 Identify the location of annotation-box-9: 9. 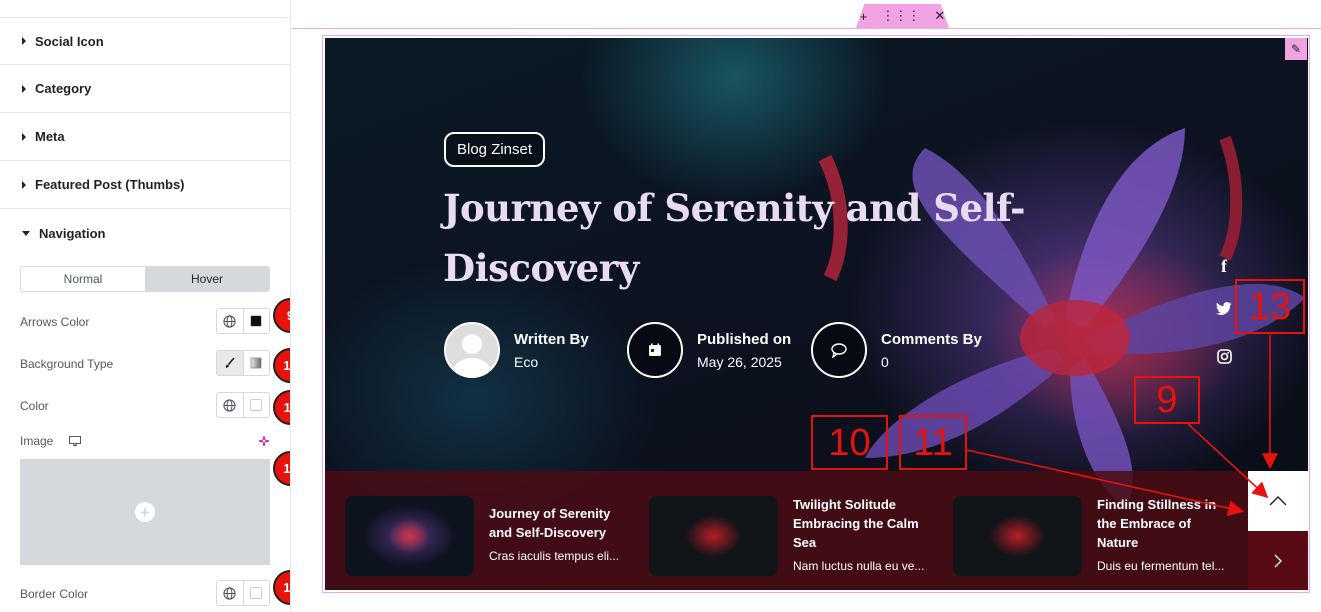
(1167, 400).